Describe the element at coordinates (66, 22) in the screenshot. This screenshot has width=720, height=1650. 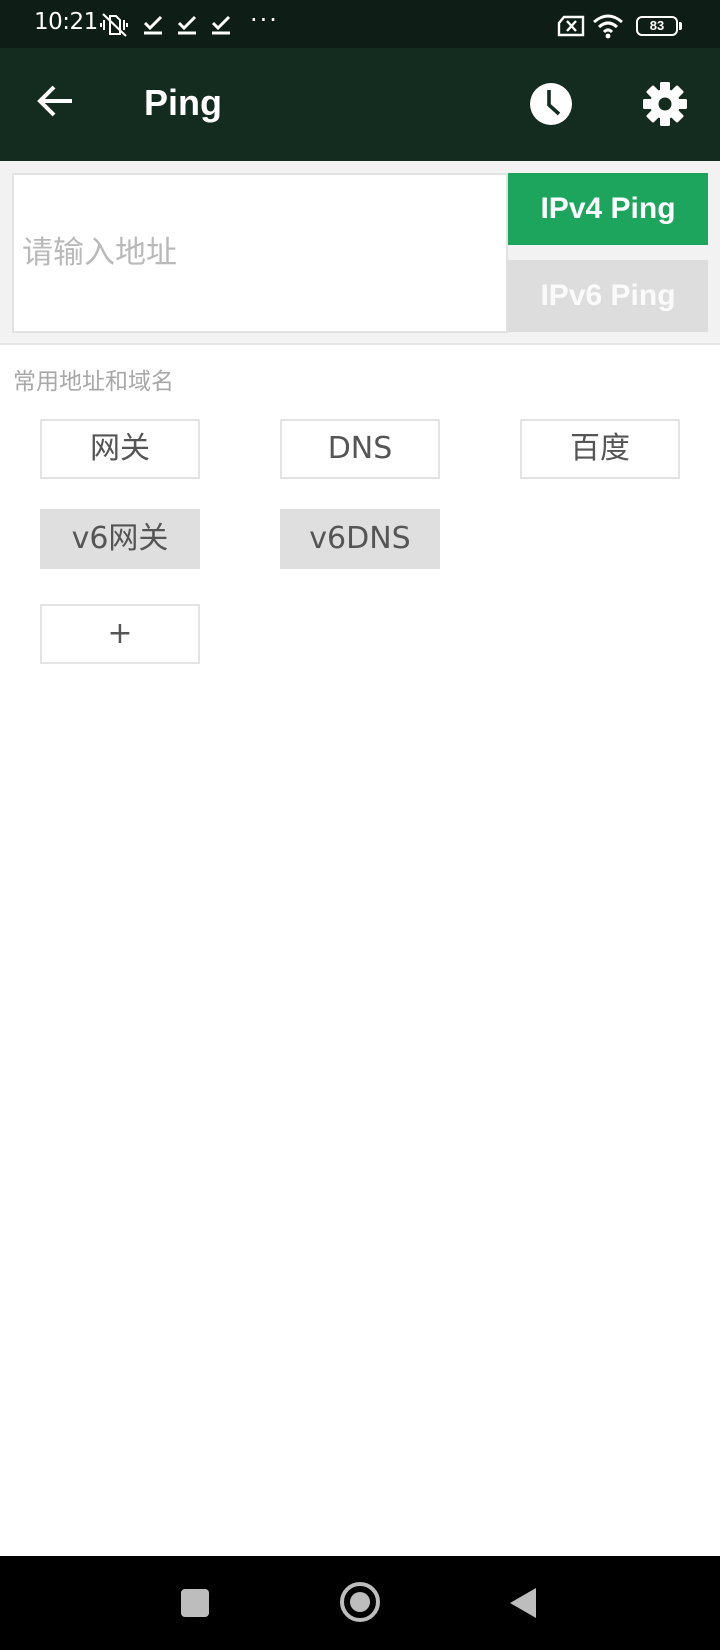
I see `status-time: 10:21` at that location.